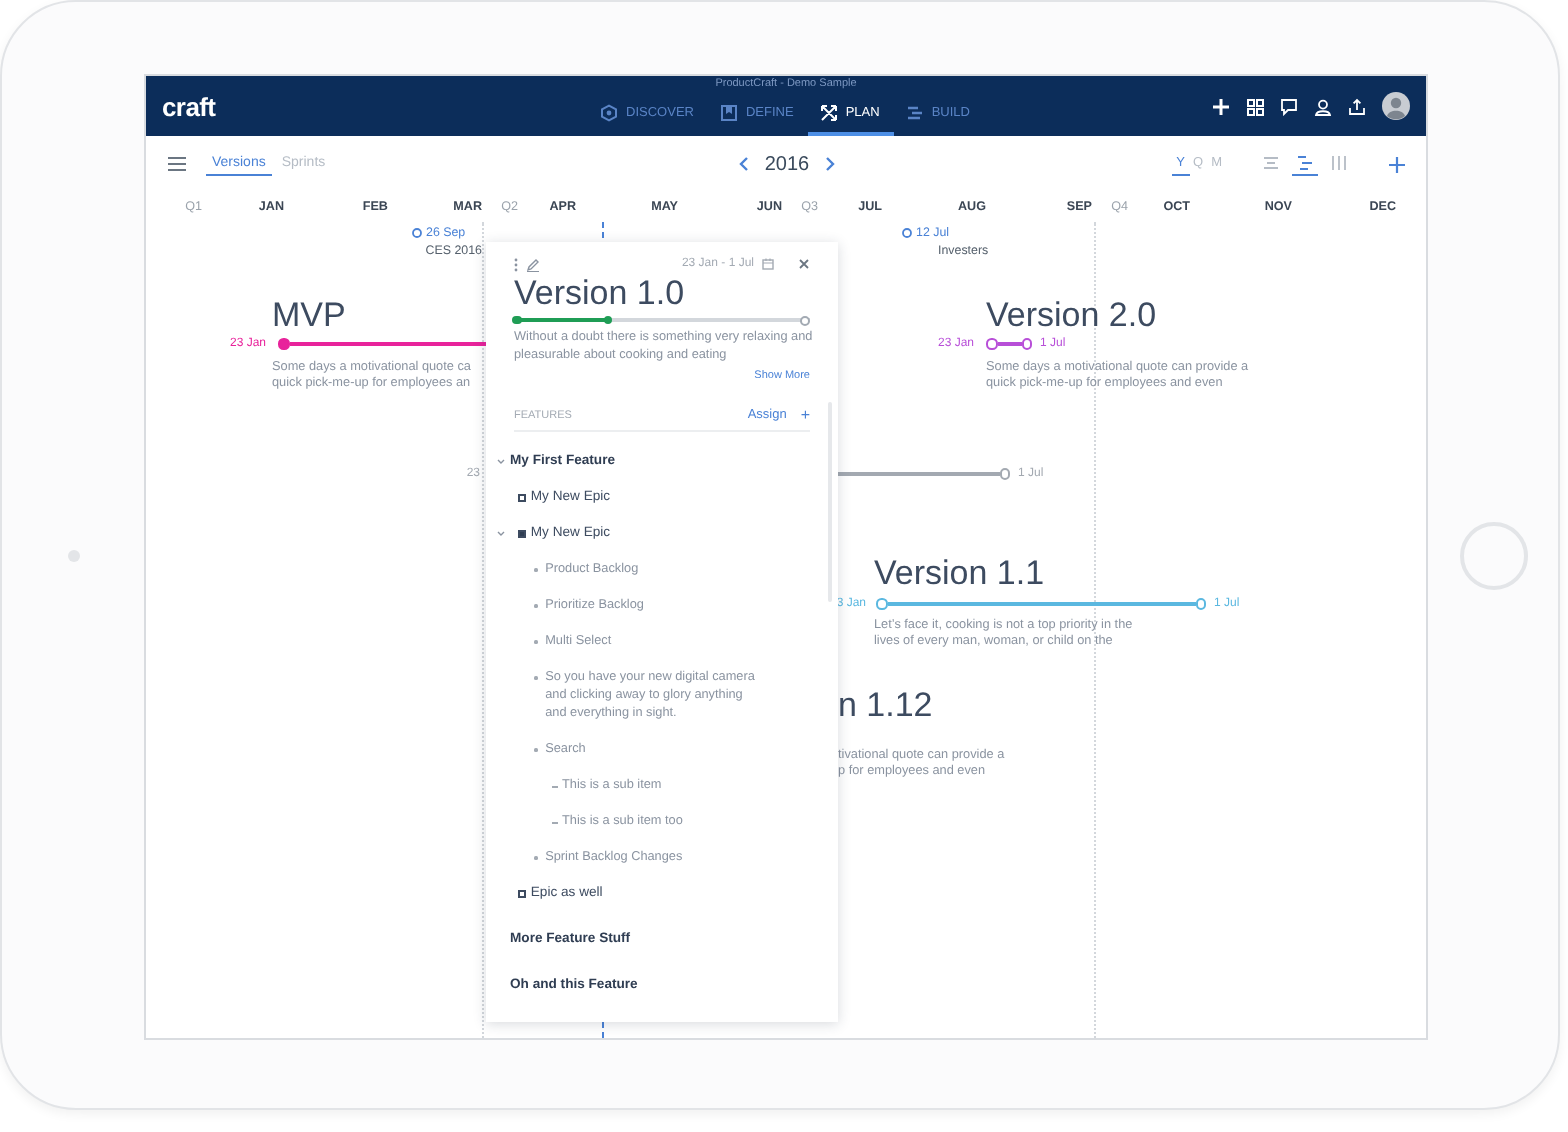 The height and width of the screenshot is (1132, 1568). I want to click on version-title: n 1.12, so click(885, 706).